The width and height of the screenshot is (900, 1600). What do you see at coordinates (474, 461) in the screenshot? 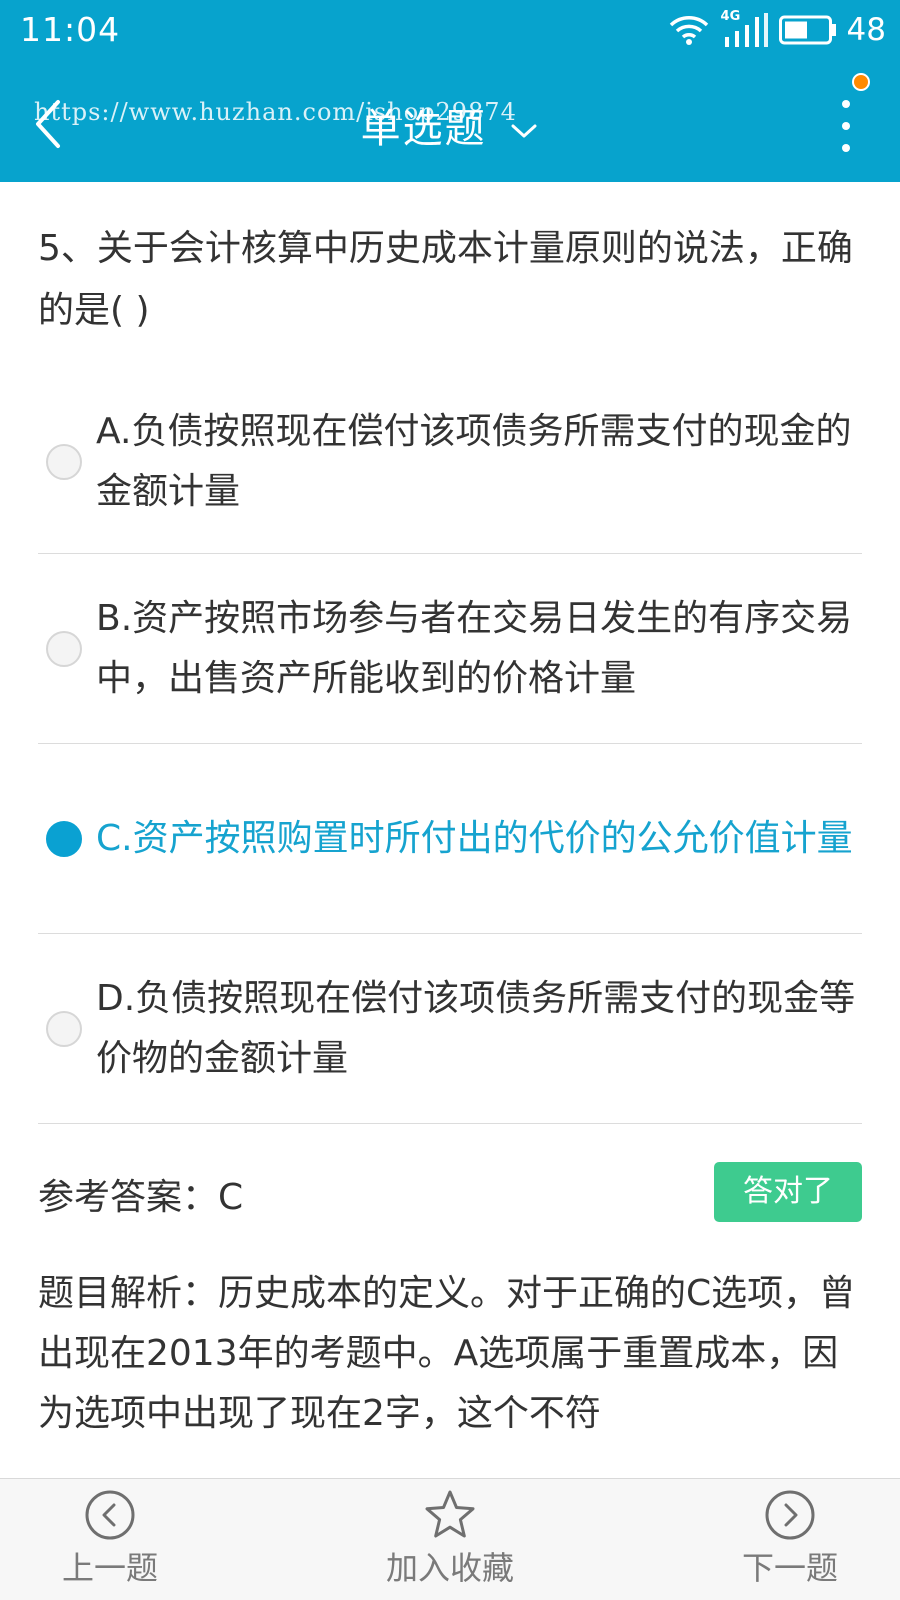
I see `option-label: A.负债按照现在偿付该项债务所需支付的现金的金额计量` at bounding box center [474, 461].